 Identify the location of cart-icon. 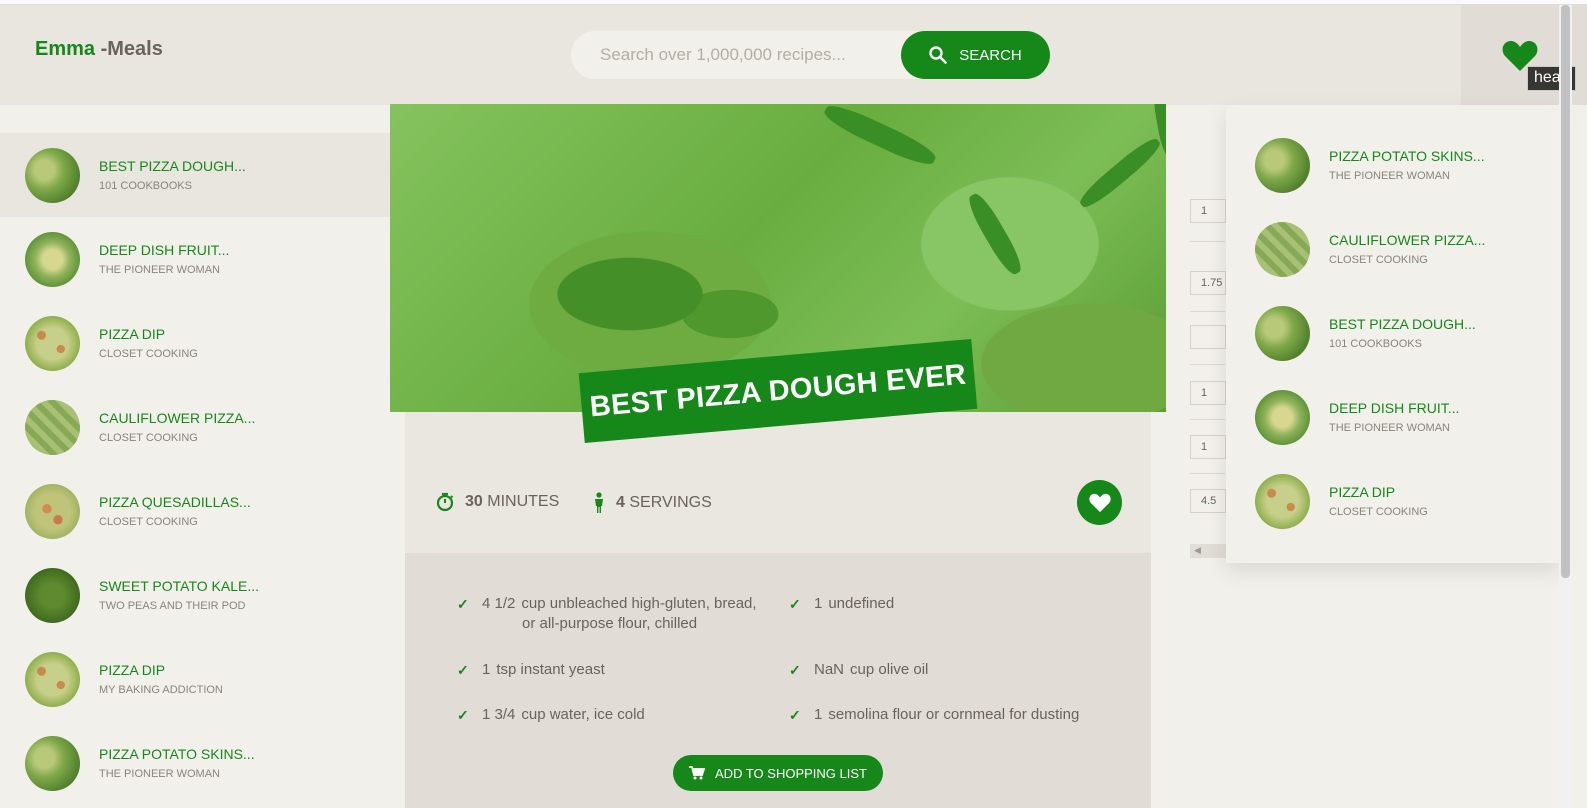
(697, 773).